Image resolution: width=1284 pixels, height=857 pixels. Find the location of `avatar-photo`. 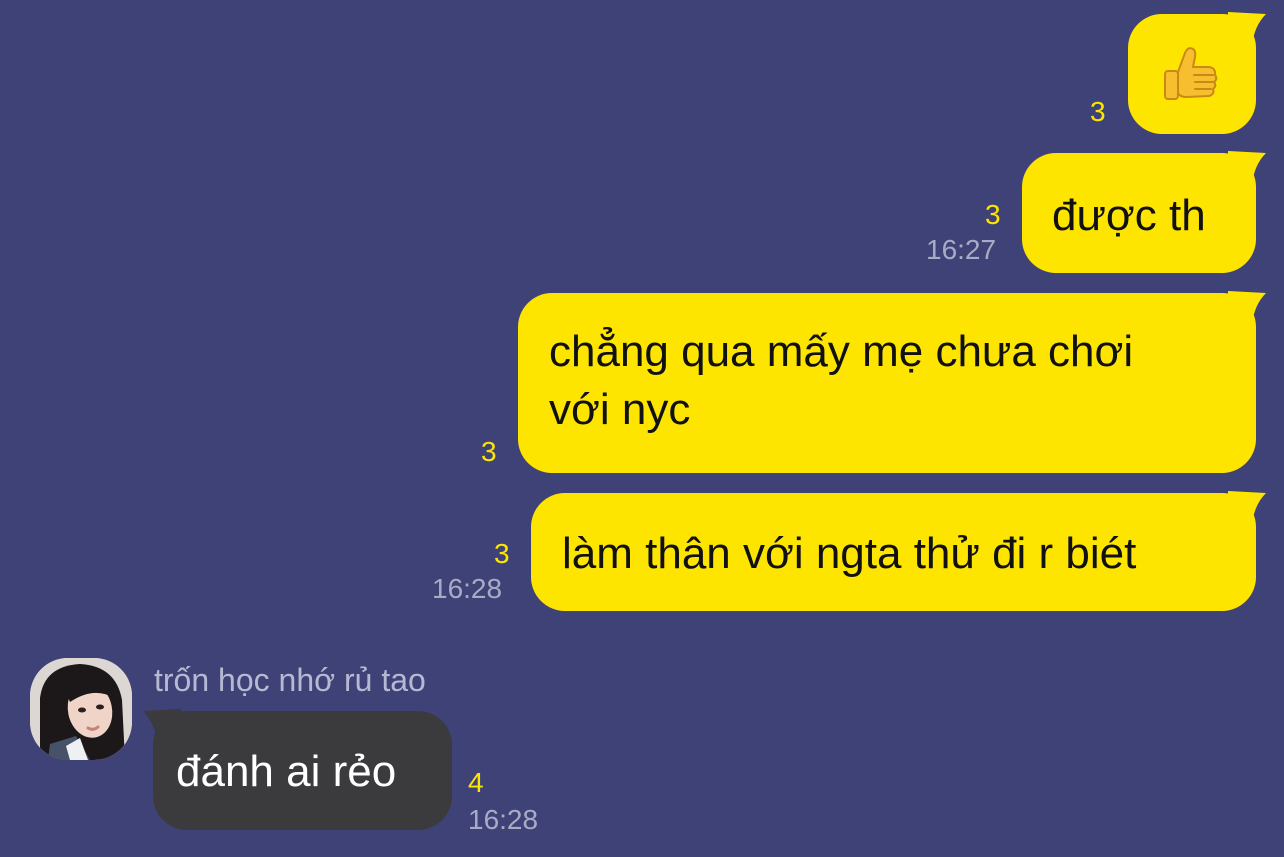

avatar-photo is located at coordinates (81, 709).